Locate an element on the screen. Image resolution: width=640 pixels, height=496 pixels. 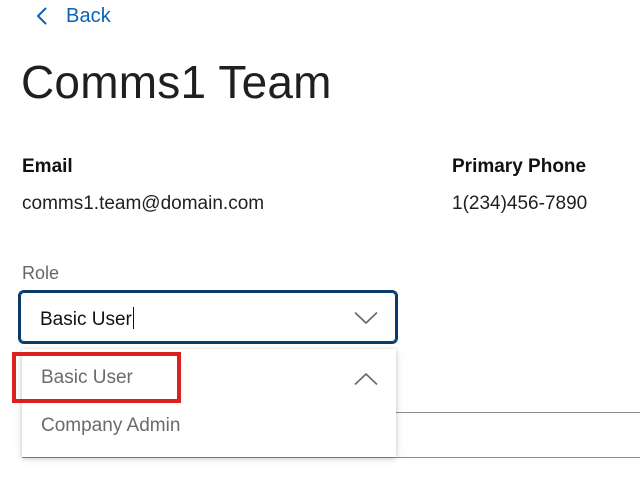
role-select-value-container: Basic User is located at coordinates (87, 319).